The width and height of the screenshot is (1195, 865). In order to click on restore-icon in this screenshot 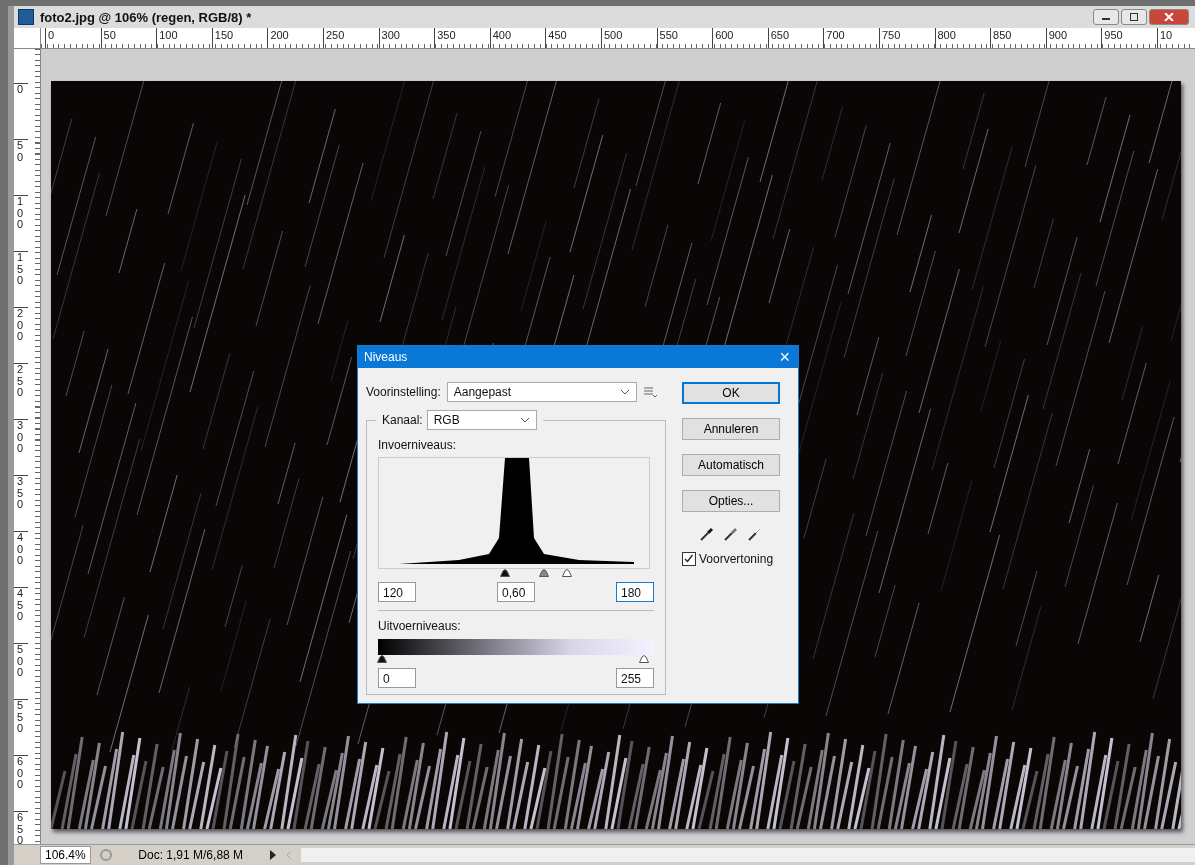, I will do `click(1134, 17)`.